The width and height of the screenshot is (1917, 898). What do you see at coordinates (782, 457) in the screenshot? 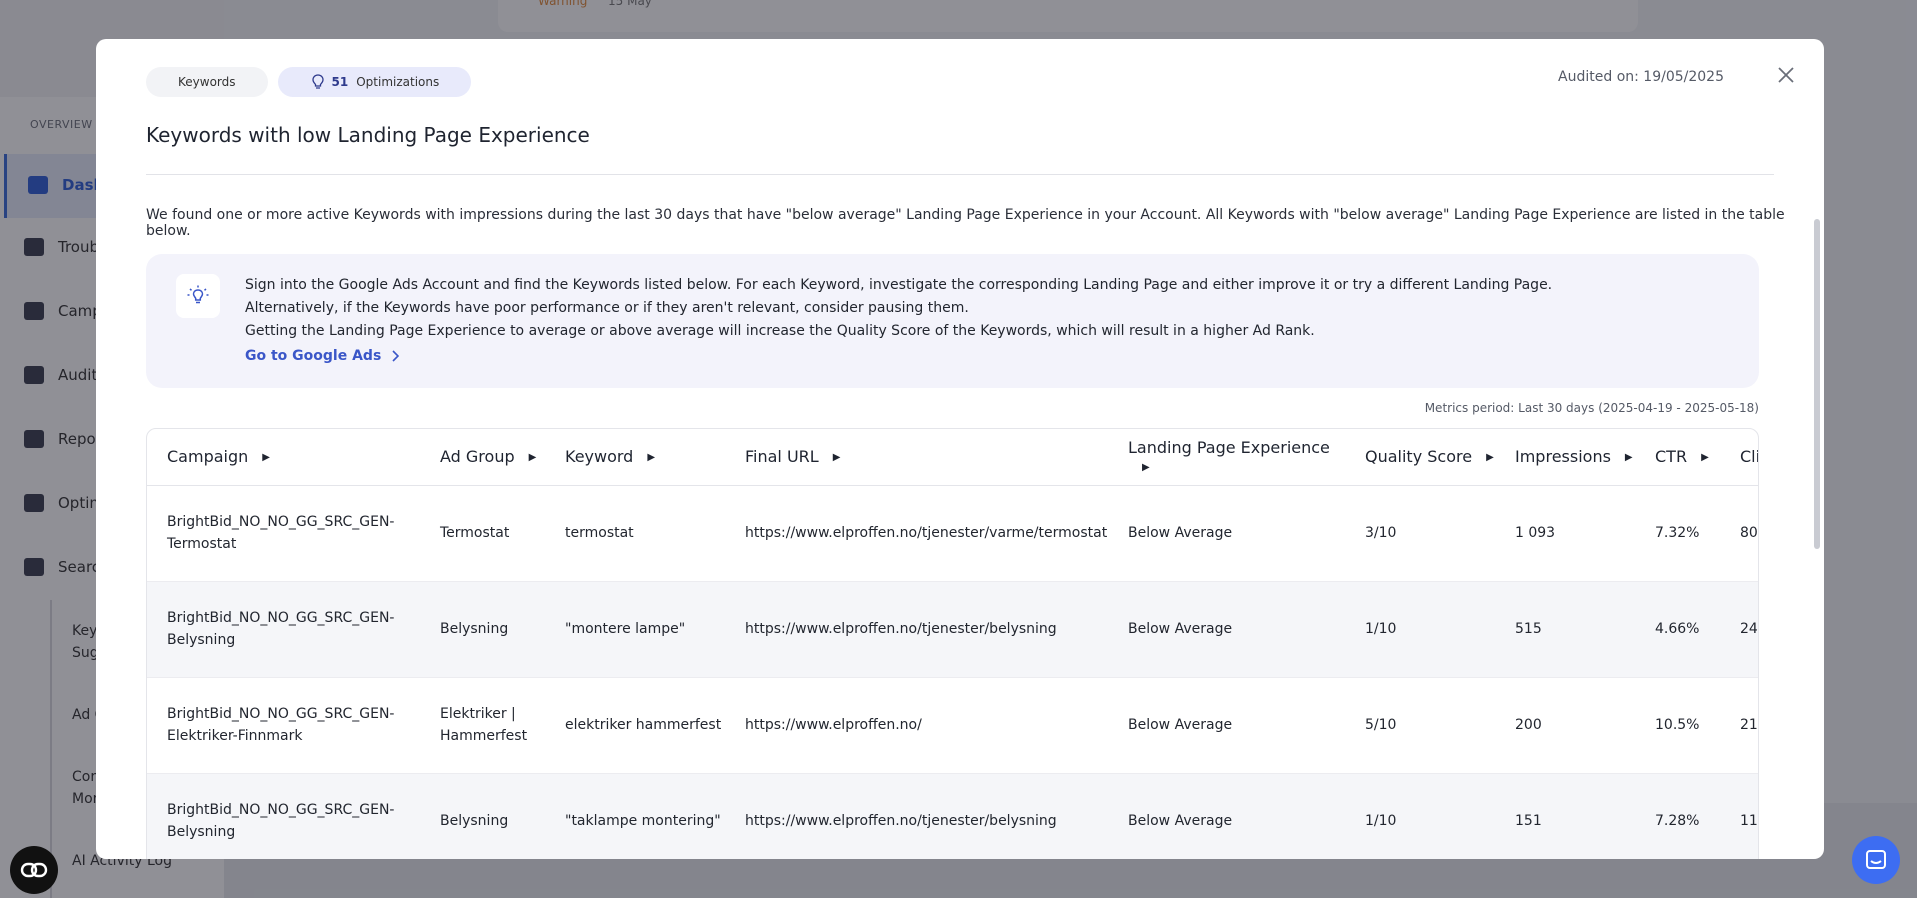
I see `header-label: Final URL` at bounding box center [782, 457].